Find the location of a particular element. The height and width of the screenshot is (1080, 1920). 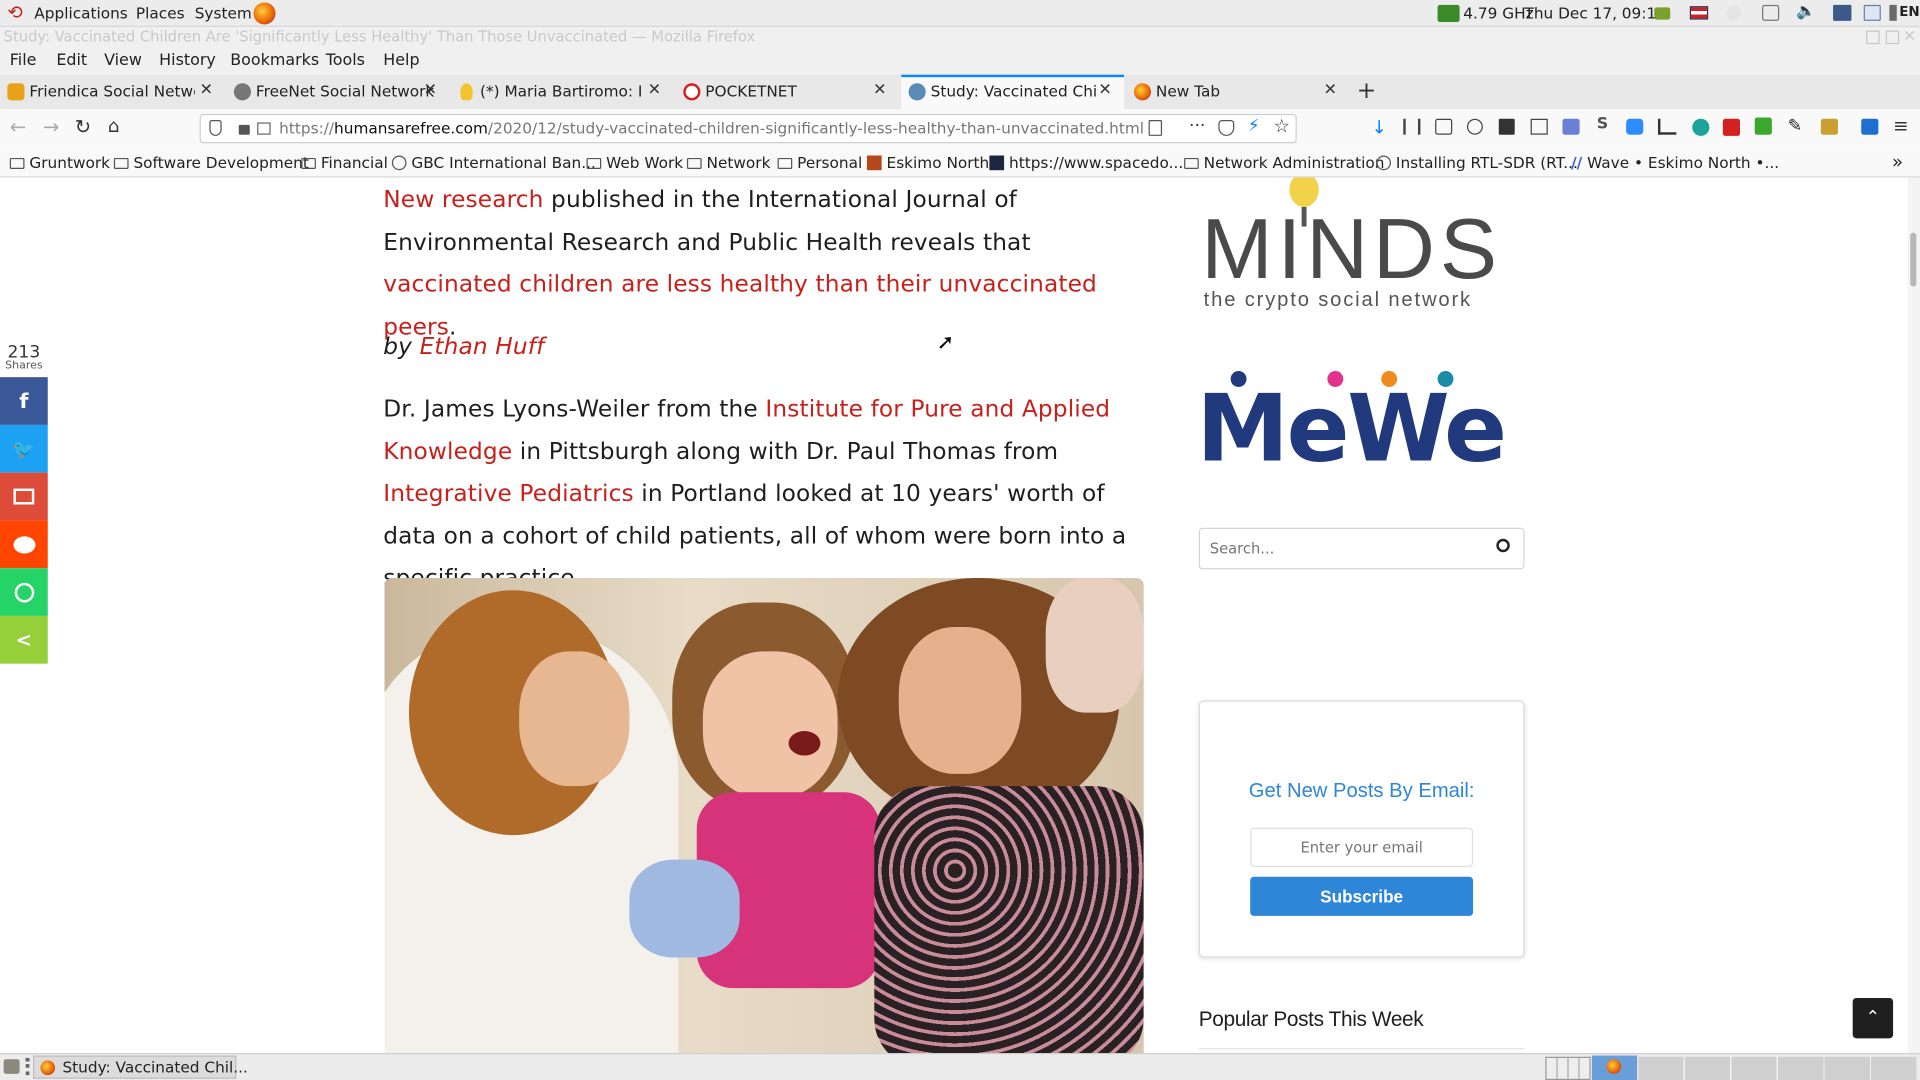

permissions-icon is located at coordinates (264, 128).